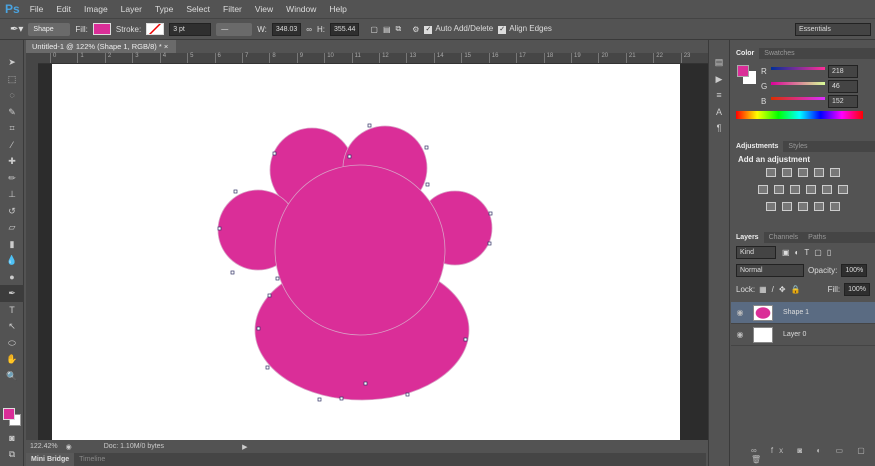  What do you see at coordinates (719, 62) in the screenshot?
I see `history-panel-icon: ▤` at bounding box center [719, 62].